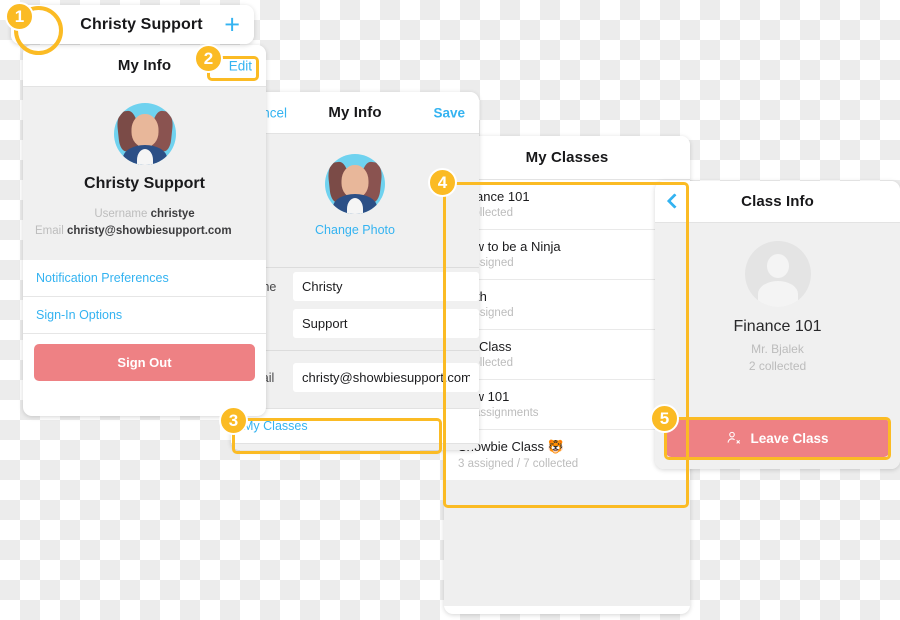 The image size is (900, 620). Describe the element at coordinates (484, 396) in the screenshot. I see `class-name: New 101` at that location.